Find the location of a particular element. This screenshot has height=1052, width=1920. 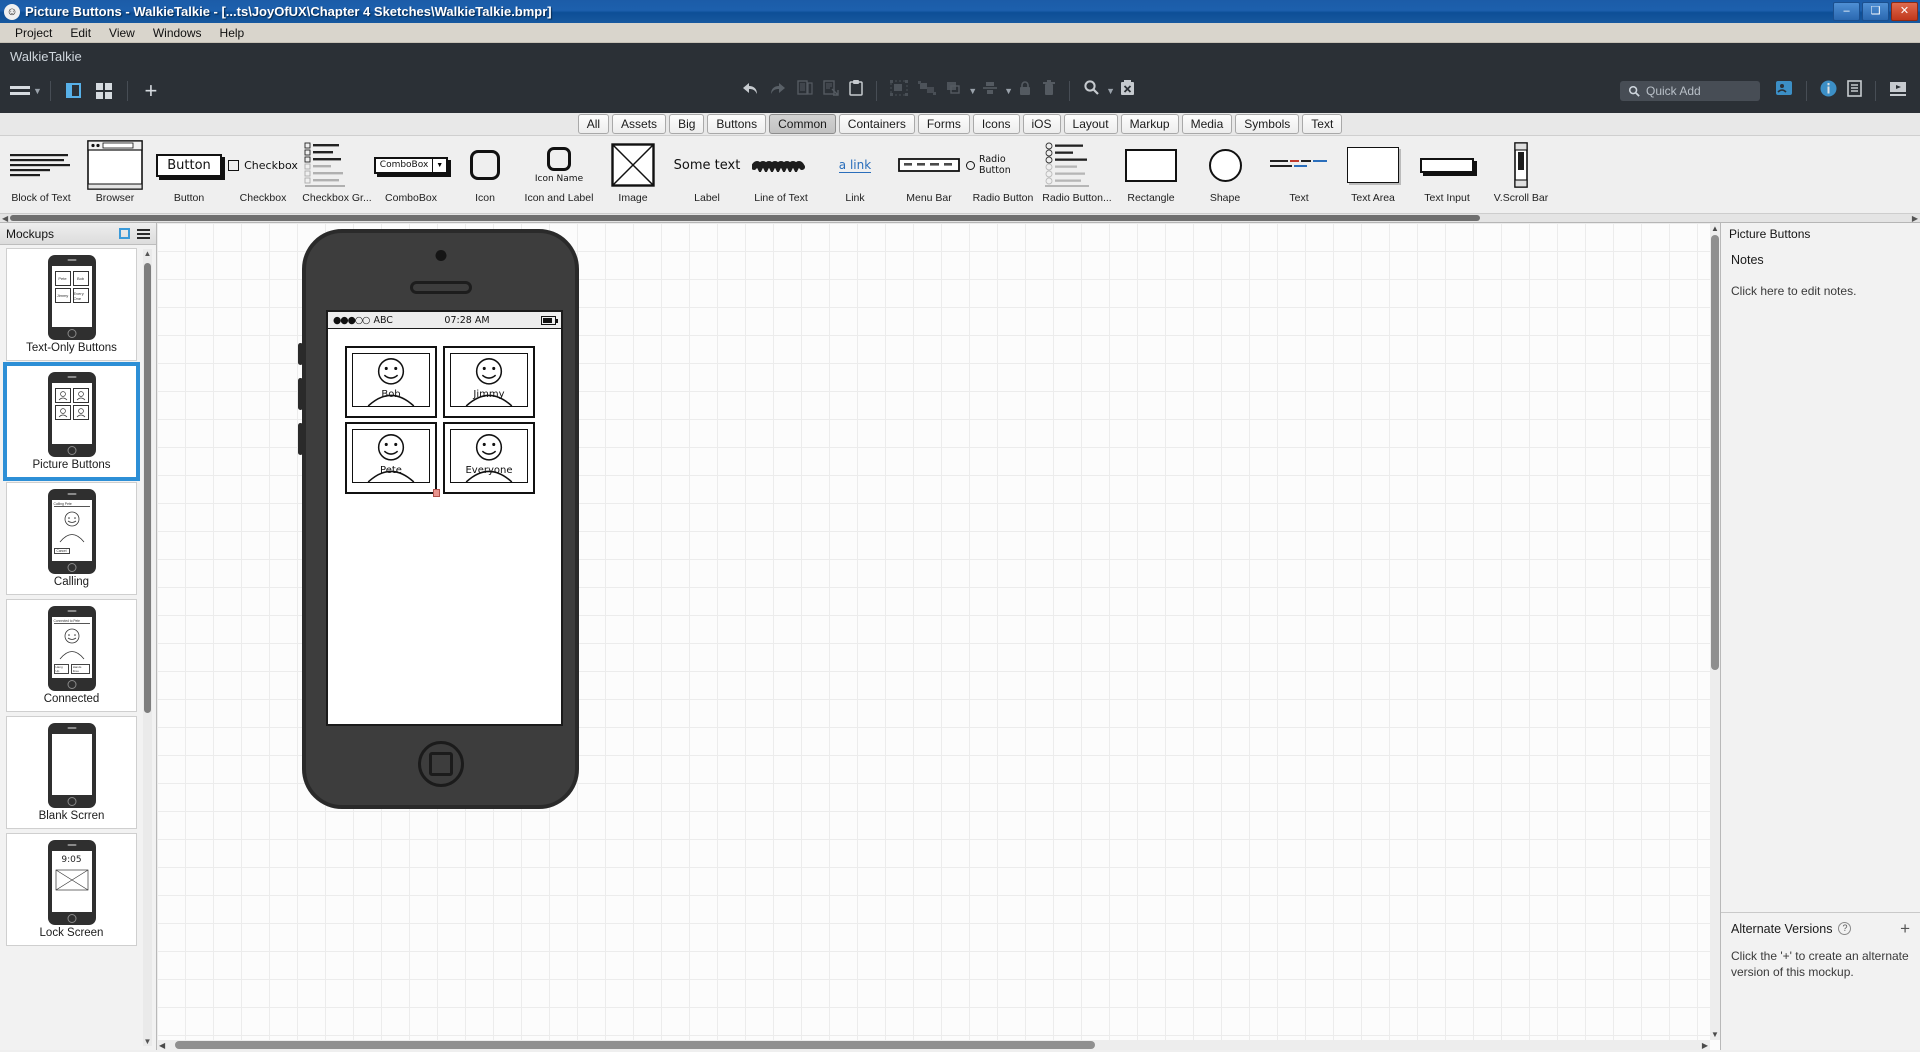

menu-item-windows: Windows is located at coordinates (177, 33).